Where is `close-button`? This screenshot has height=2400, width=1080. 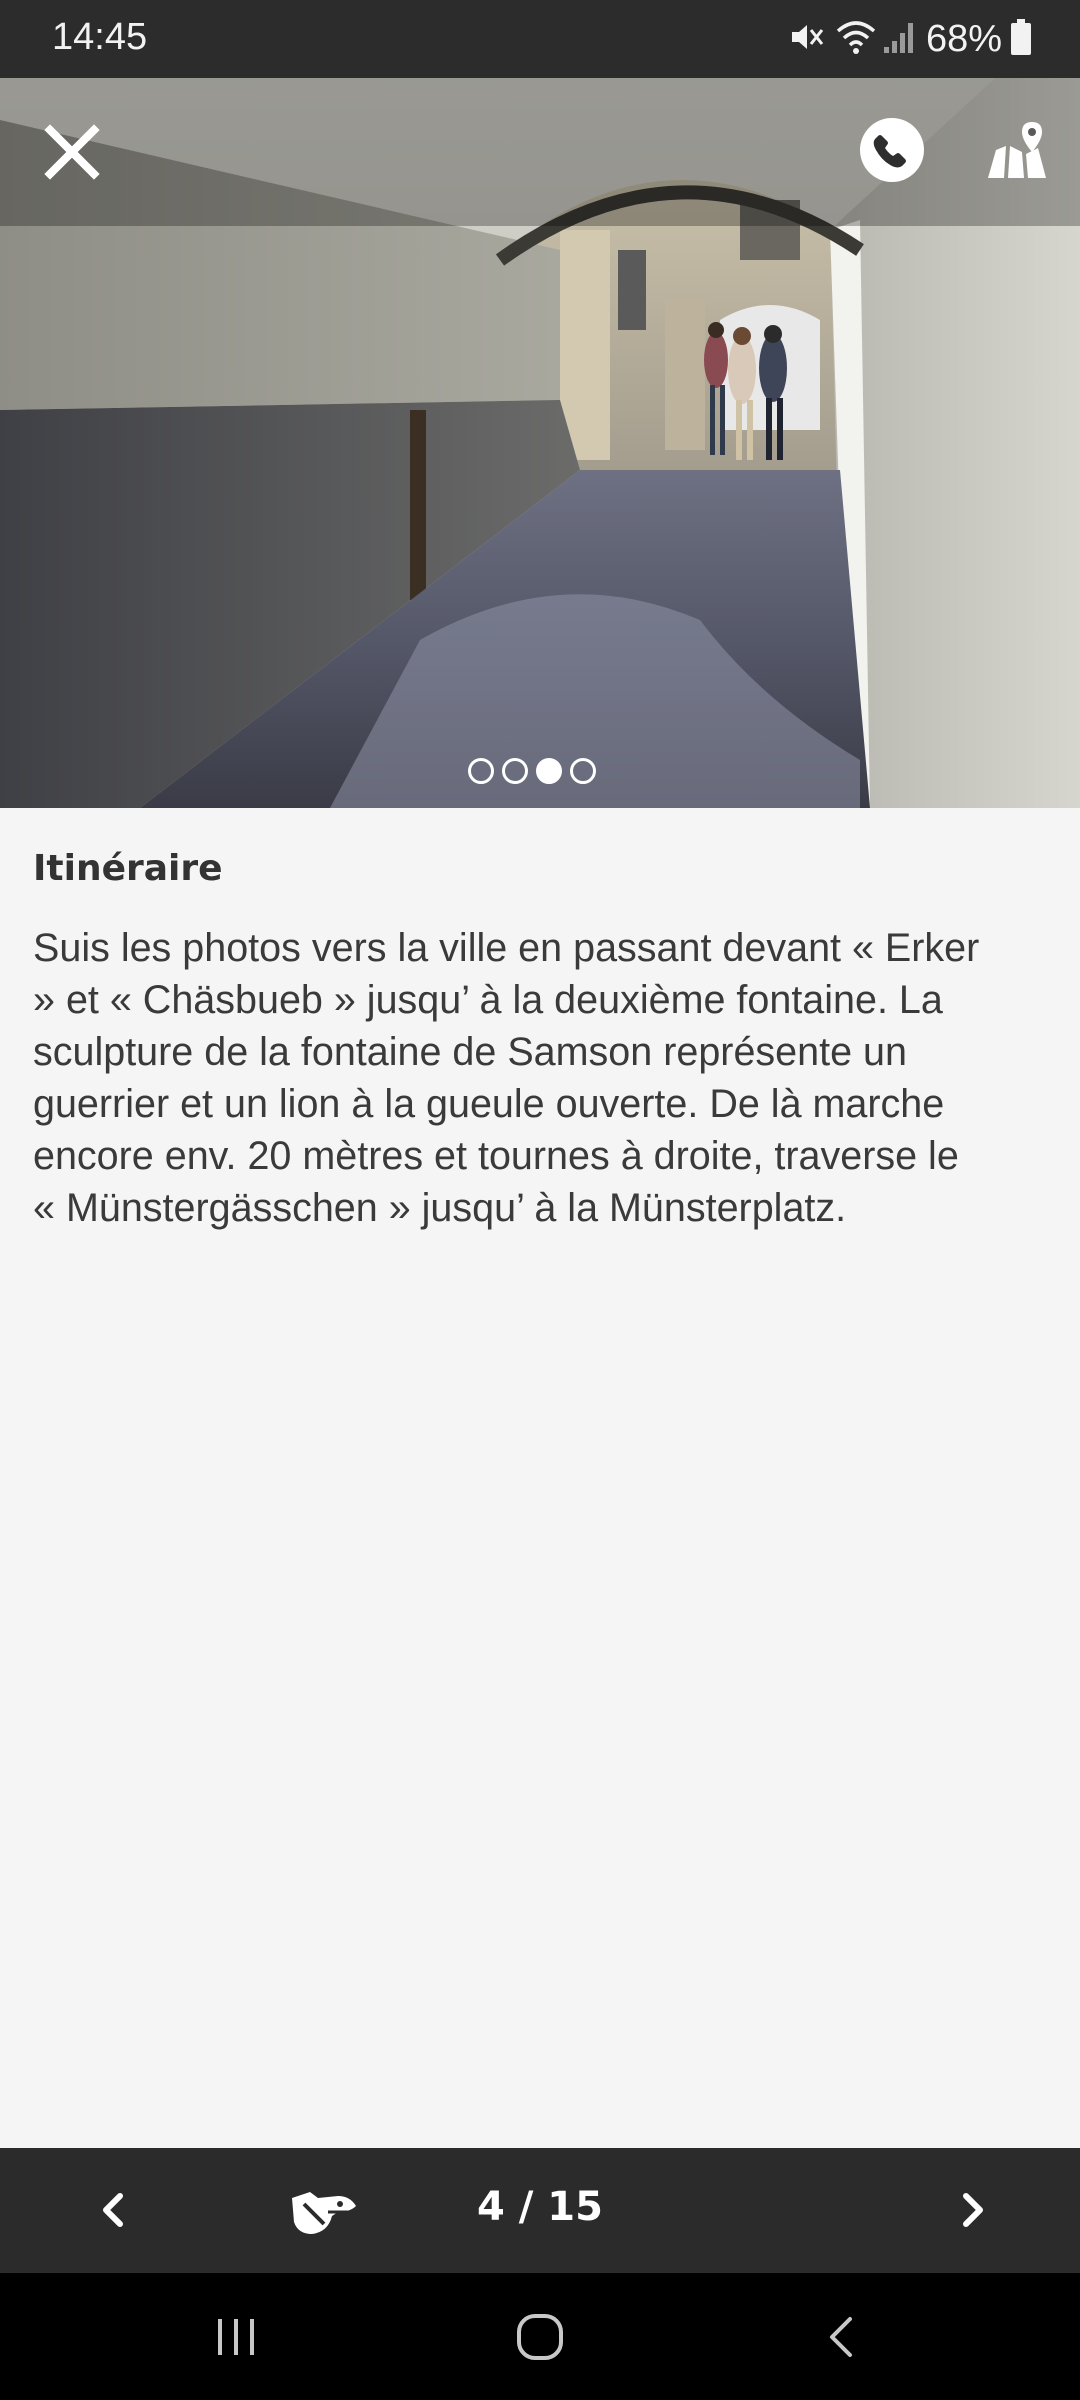
close-button is located at coordinates (72, 152).